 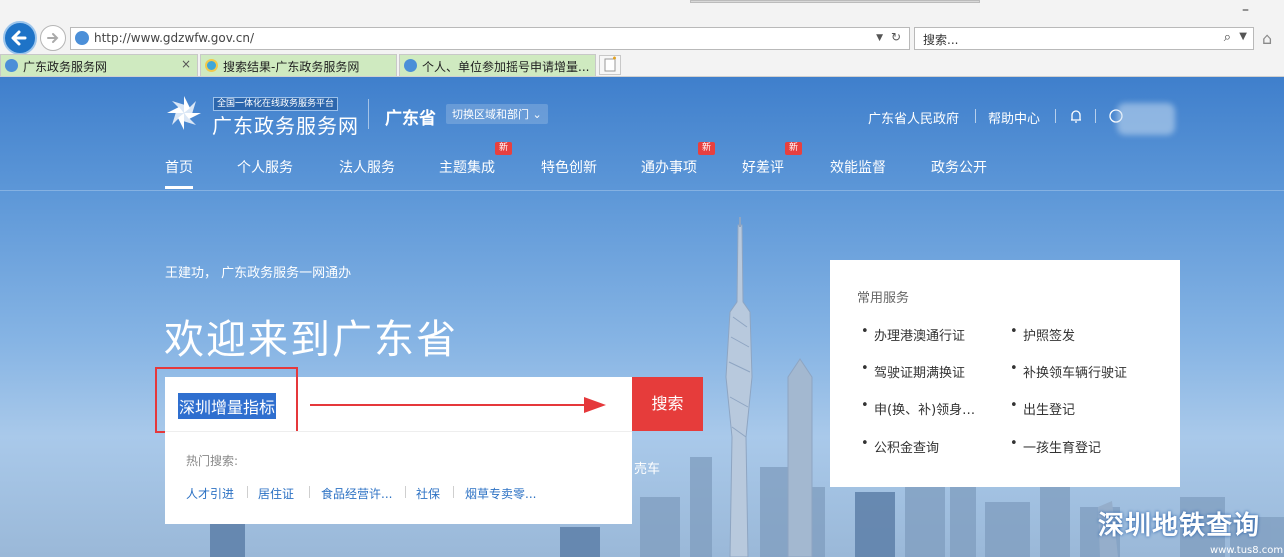 I want to click on hot-search-item: 居住证, so click(x=276, y=493).